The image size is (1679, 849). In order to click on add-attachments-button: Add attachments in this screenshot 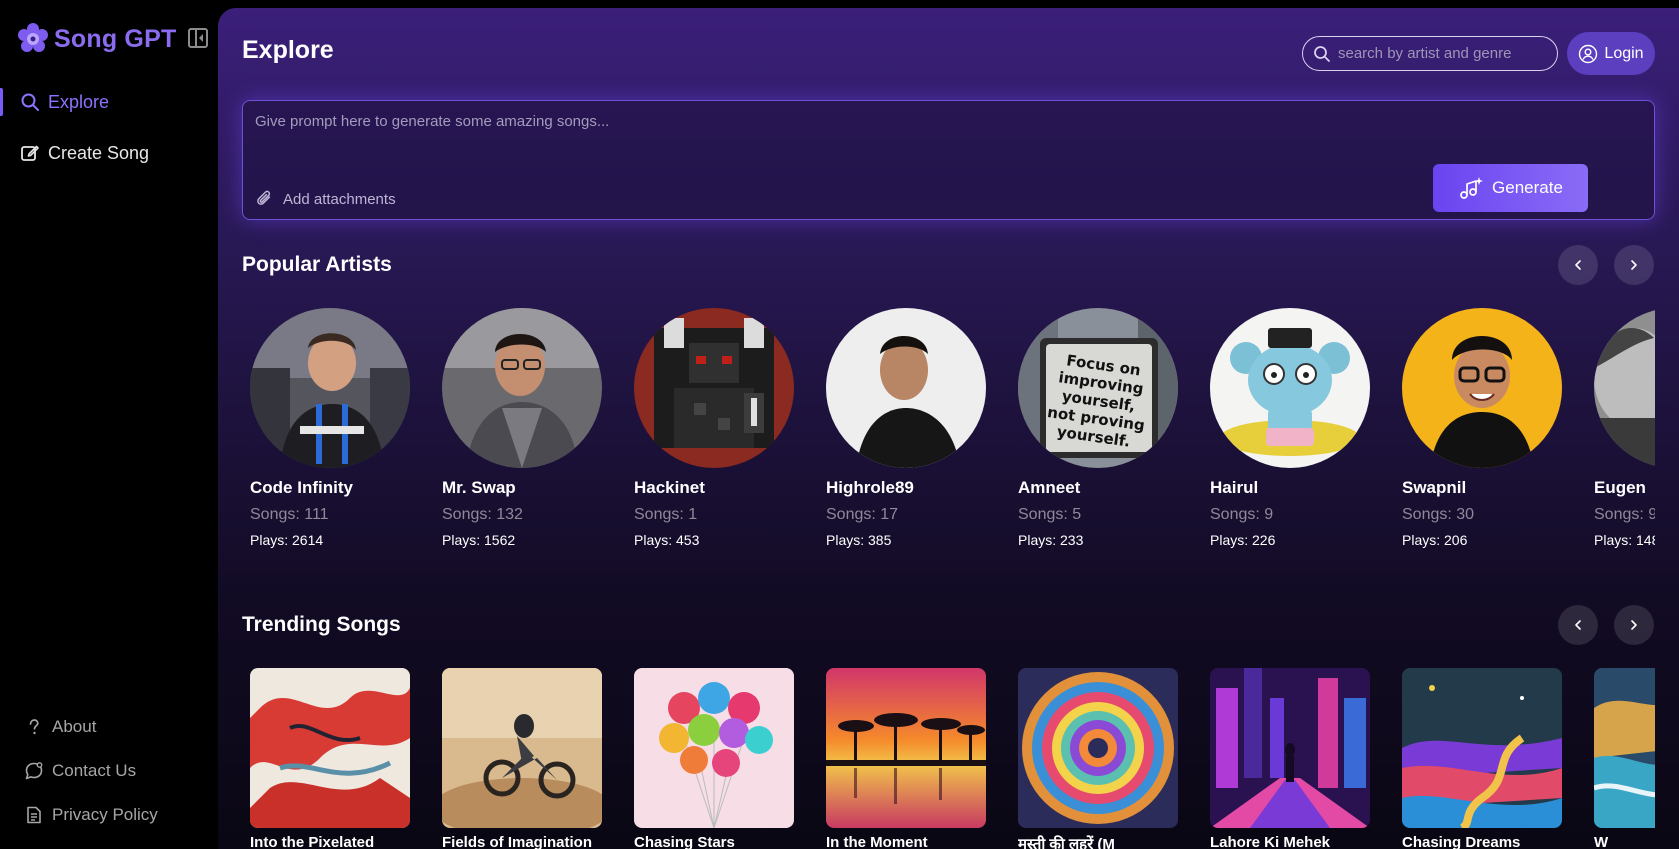, I will do `click(325, 199)`.